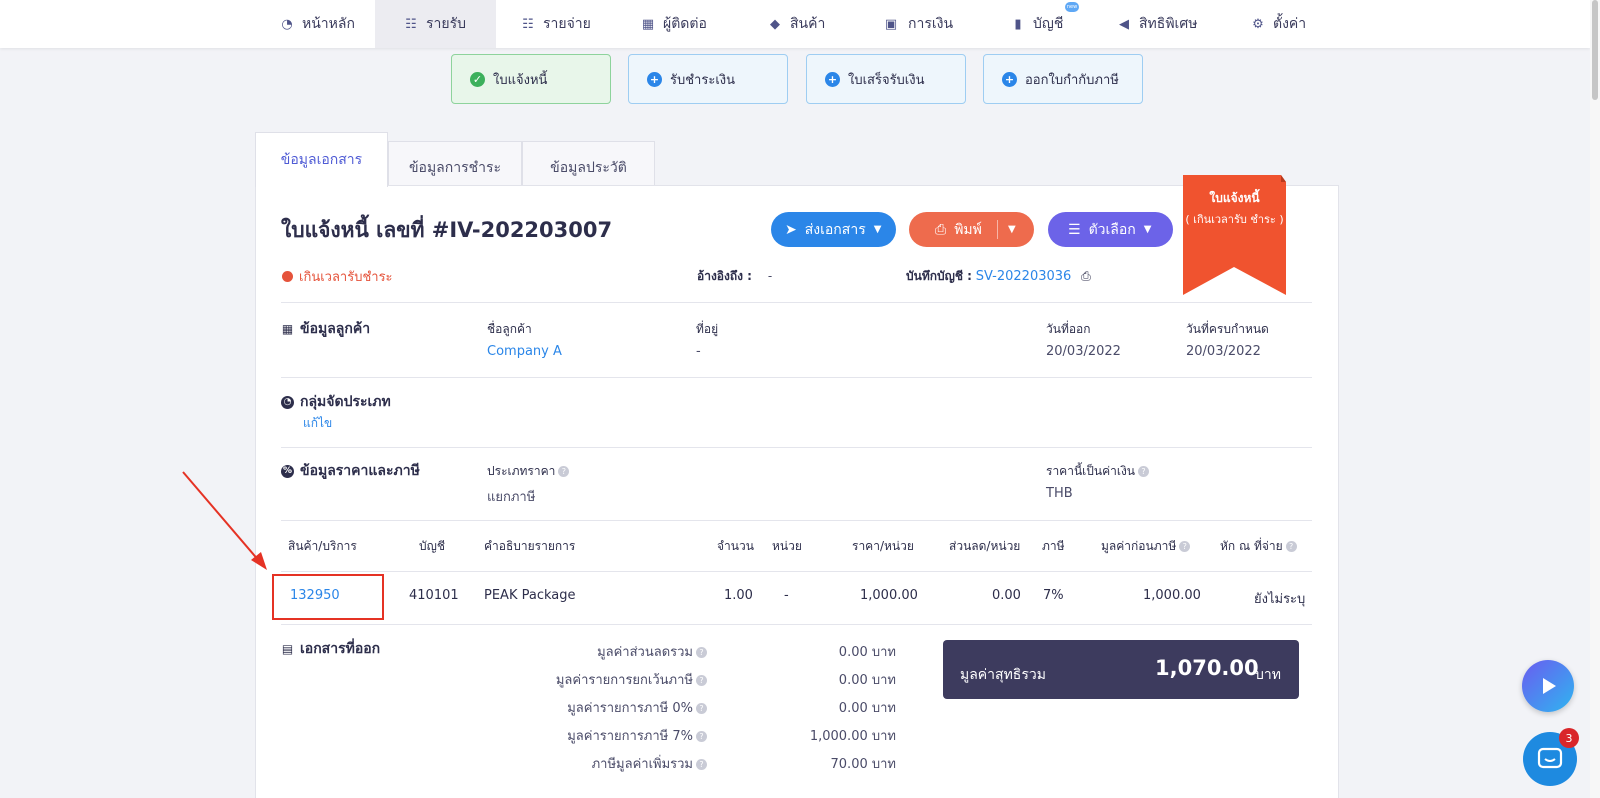  What do you see at coordinates (1012, 229) in the screenshot?
I see `chevron-down-icon: ▼` at bounding box center [1012, 229].